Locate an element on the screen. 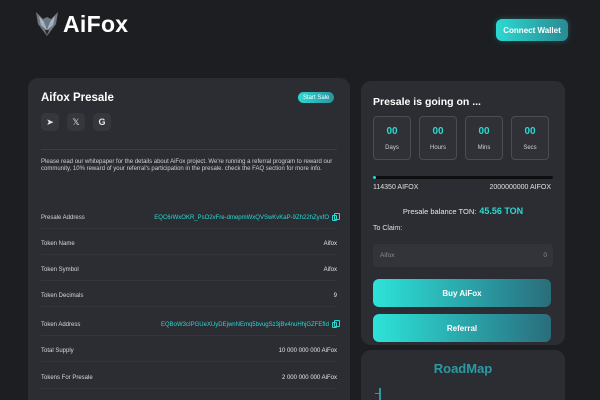  countdown-secs: 00 Secs is located at coordinates (530, 138).